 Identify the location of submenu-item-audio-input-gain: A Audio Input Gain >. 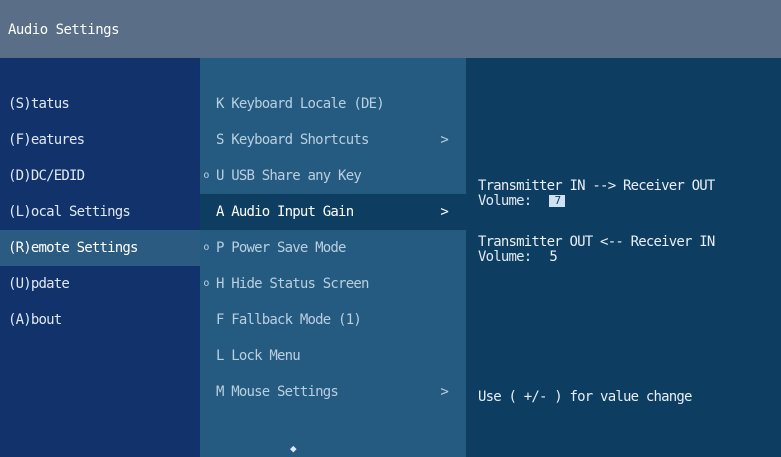
(333, 212).